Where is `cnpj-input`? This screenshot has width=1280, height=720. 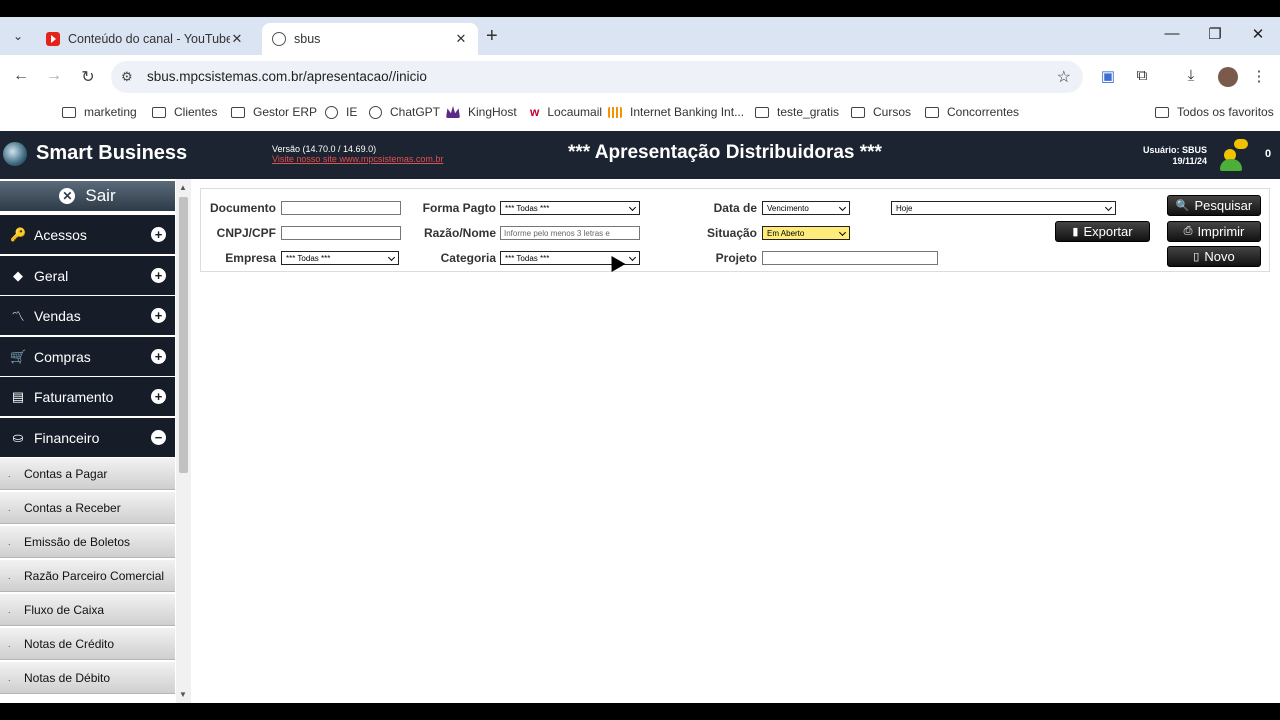
cnpj-input is located at coordinates (341, 233).